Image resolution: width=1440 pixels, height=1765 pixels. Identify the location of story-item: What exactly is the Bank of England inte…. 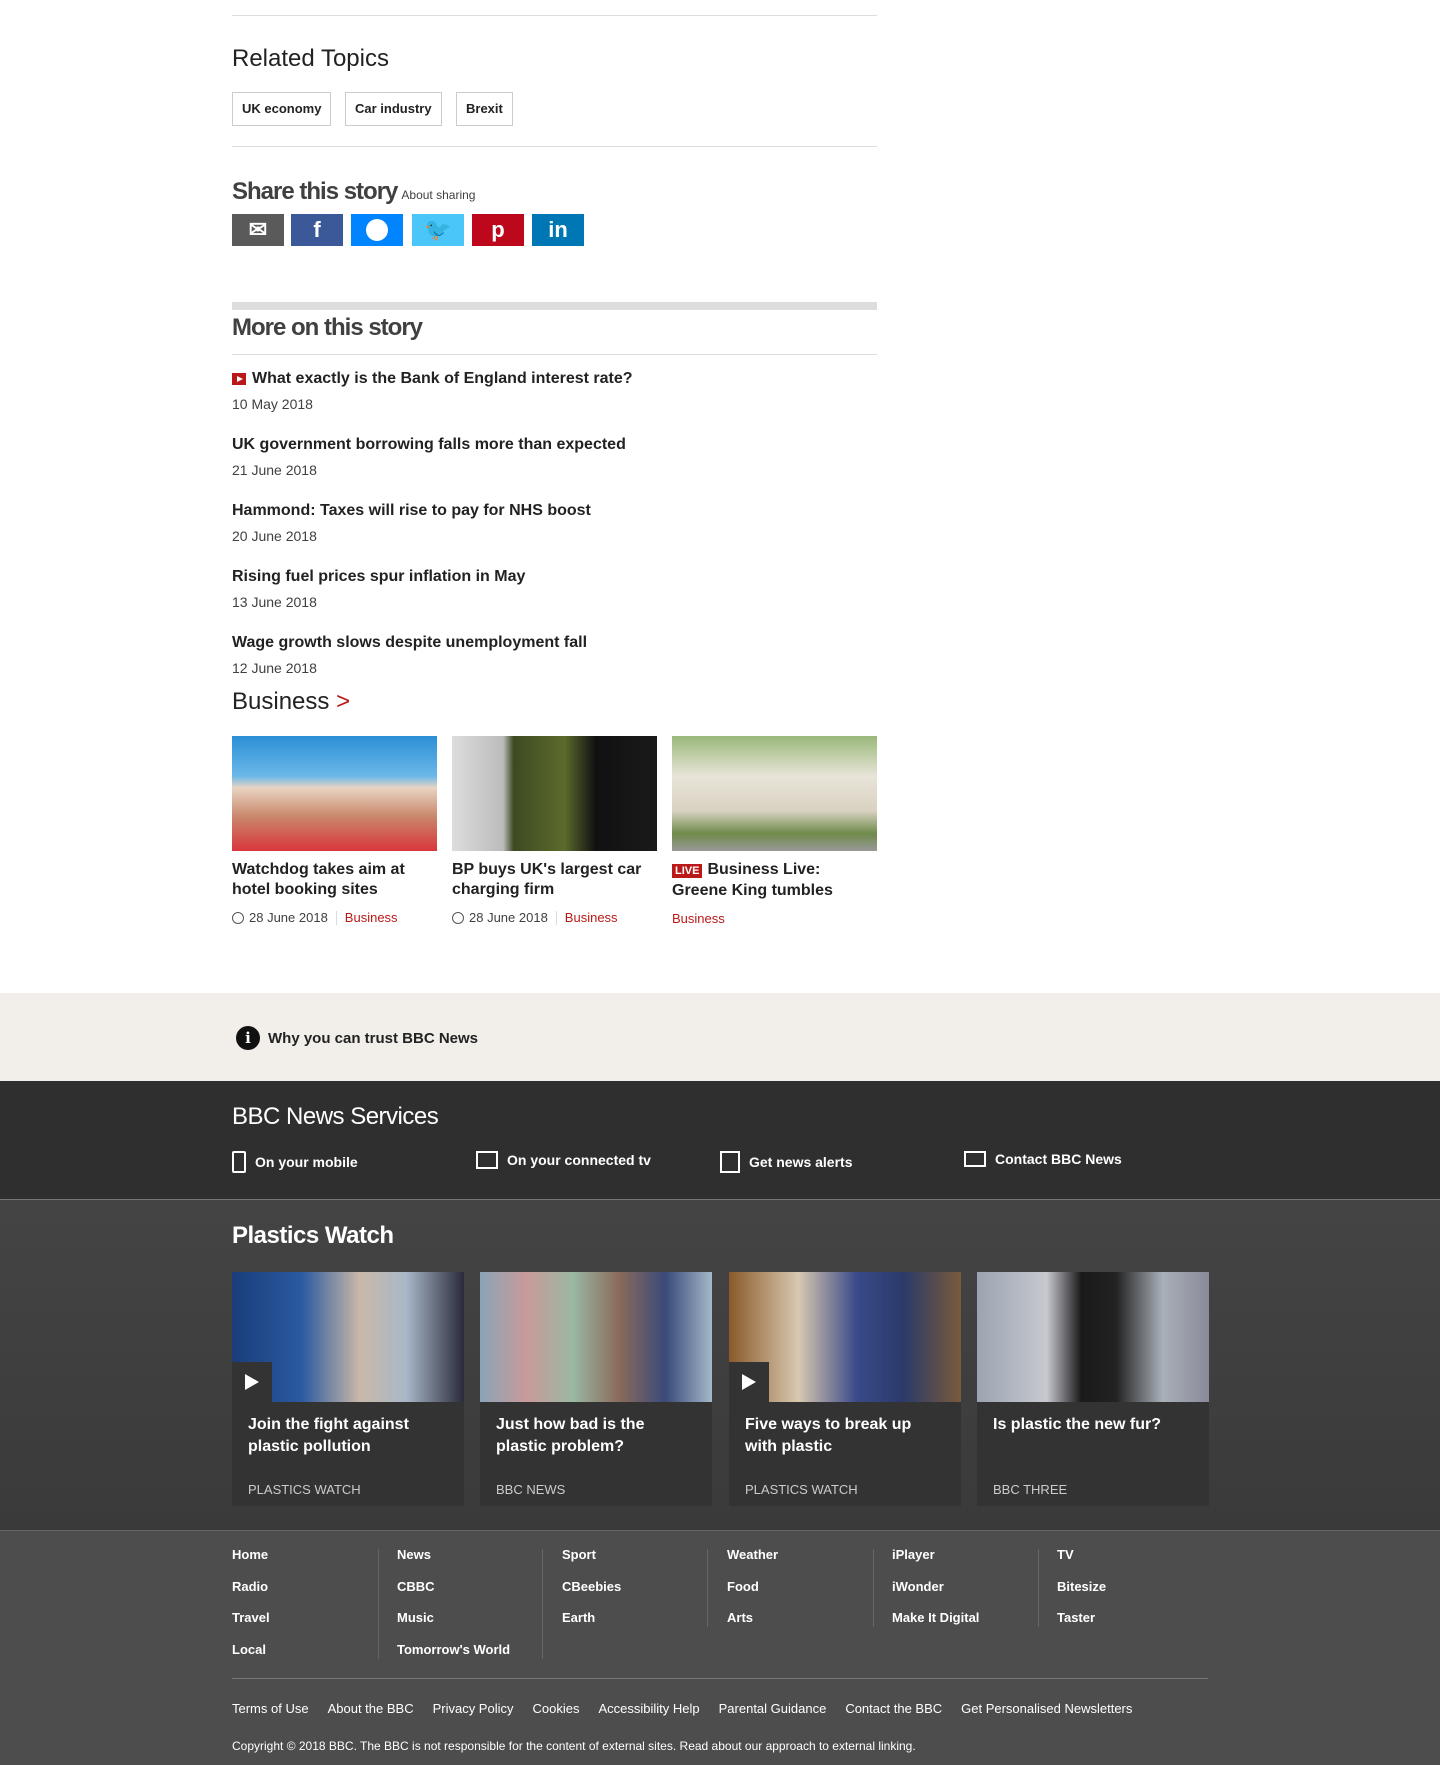
(432, 391).